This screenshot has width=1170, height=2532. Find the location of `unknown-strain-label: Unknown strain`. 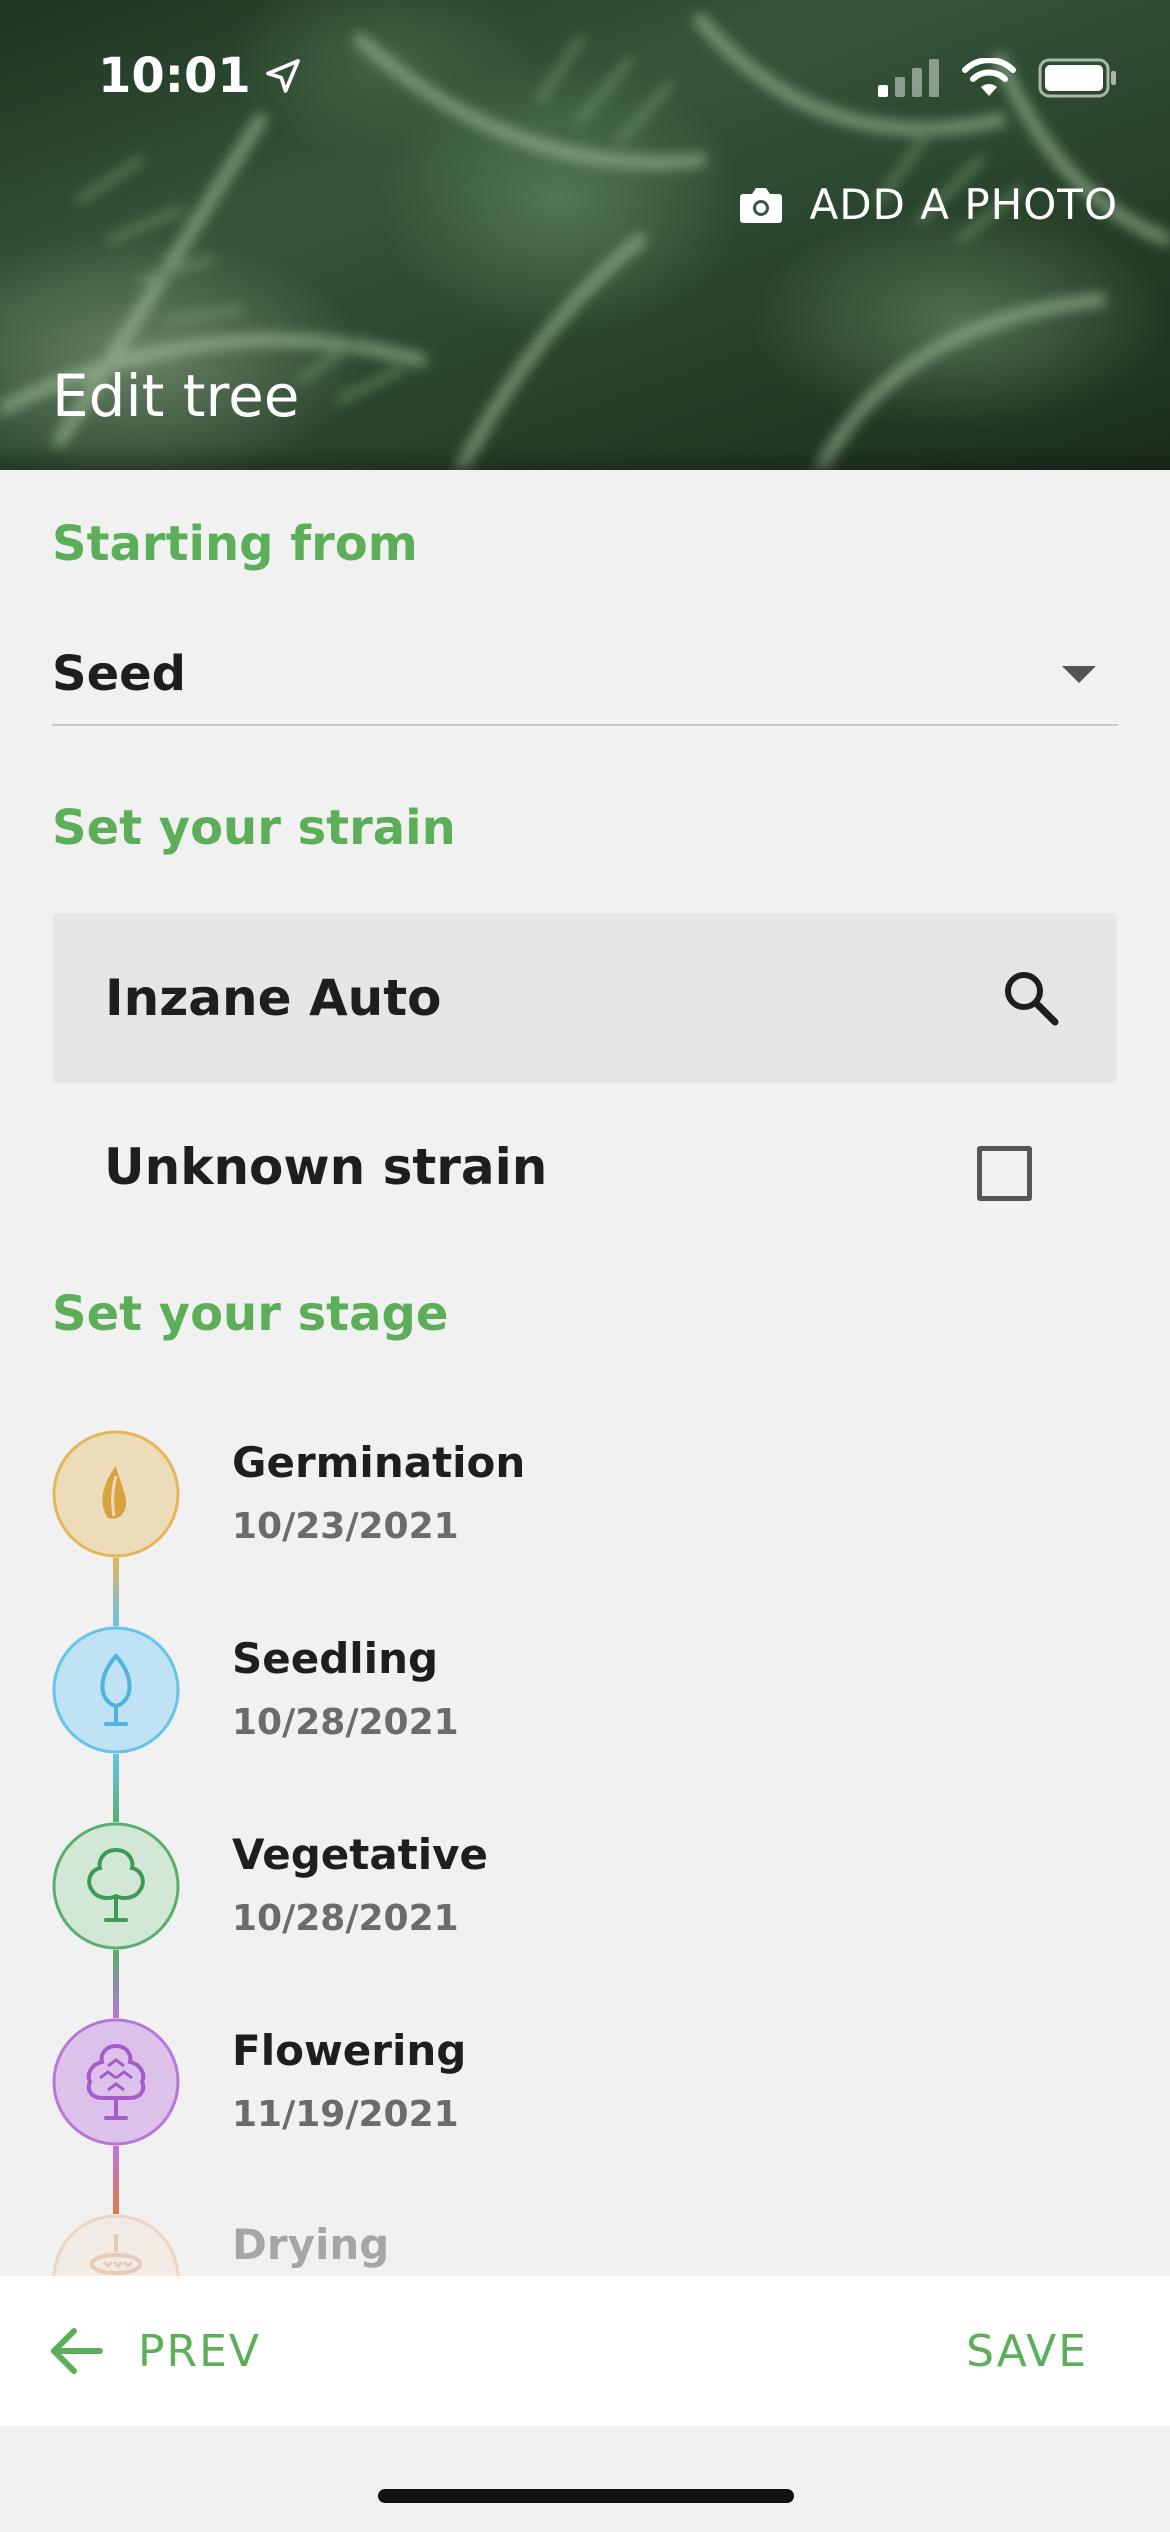

unknown-strain-label: Unknown strain is located at coordinates (326, 1167).